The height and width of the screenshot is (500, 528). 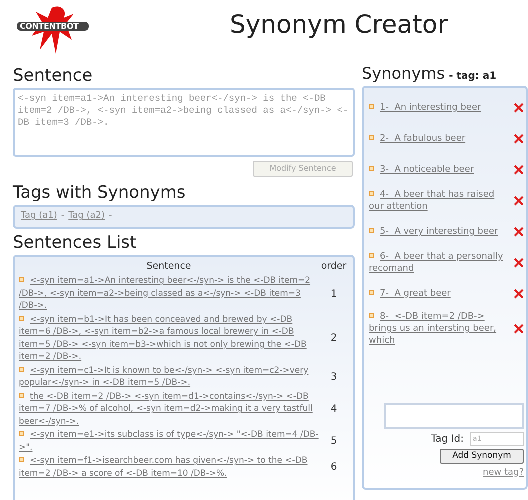 What do you see at coordinates (169, 377) in the screenshot?
I see `sentence-link: <-syn item=c1->It is known to be<-/syn-> <-syn item=c2->very popular<-/syn-> in <-DB item=5 /DB->.` at bounding box center [169, 377].